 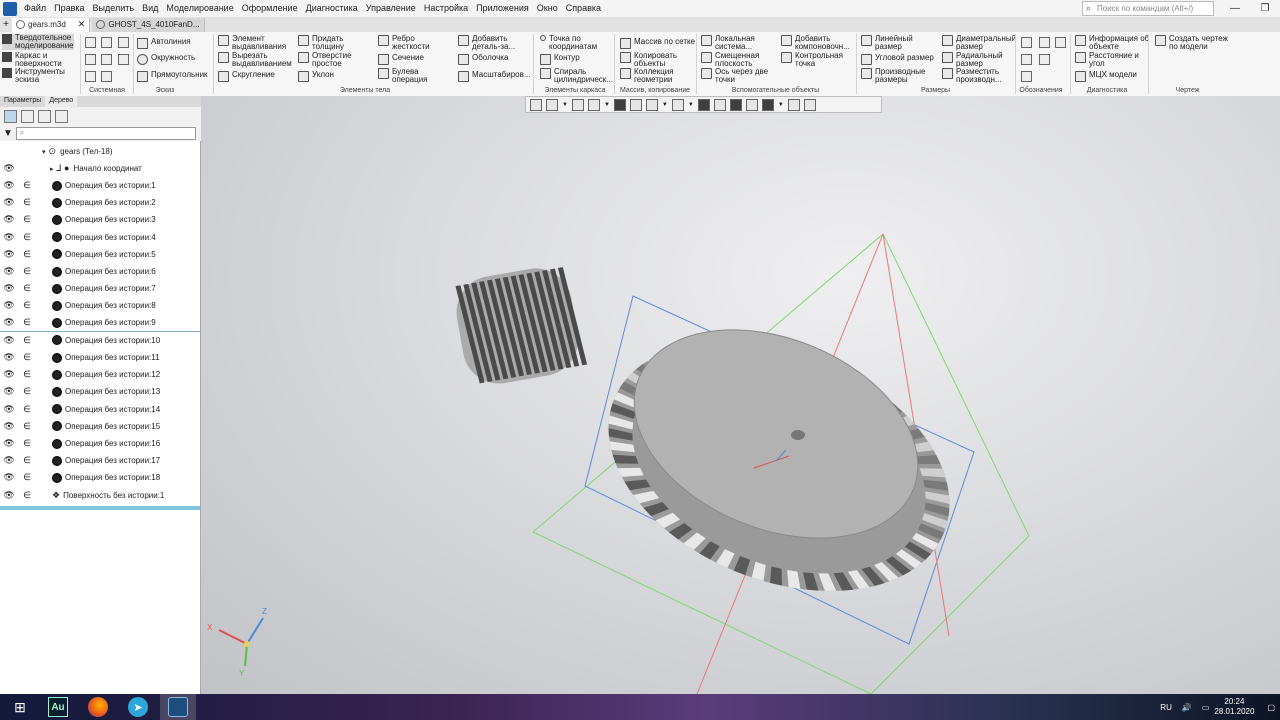 What do you see at coordinates (536, 104) in the screenshot?
I see `select-mode-icon` at bounding box center [536, 104].